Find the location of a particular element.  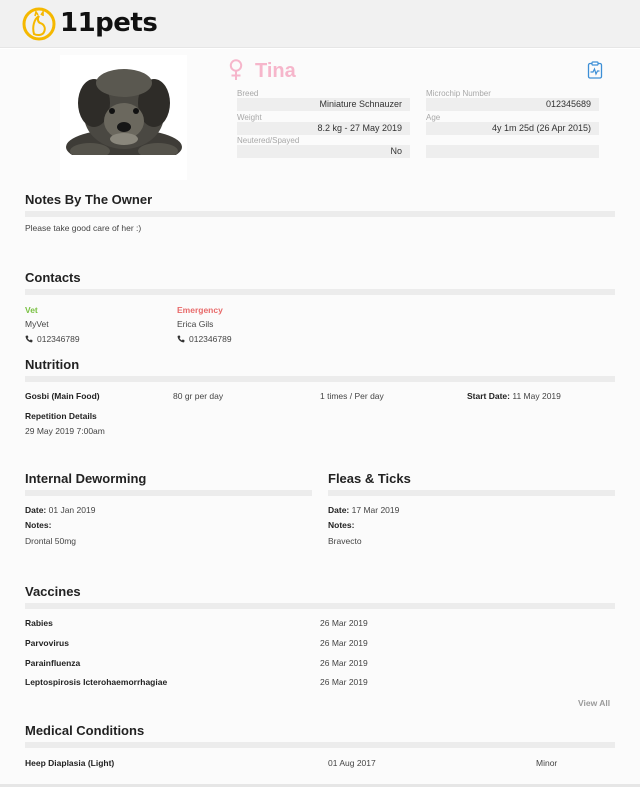

emergency-name: Erica Gils is located at coordinates (195, 324).